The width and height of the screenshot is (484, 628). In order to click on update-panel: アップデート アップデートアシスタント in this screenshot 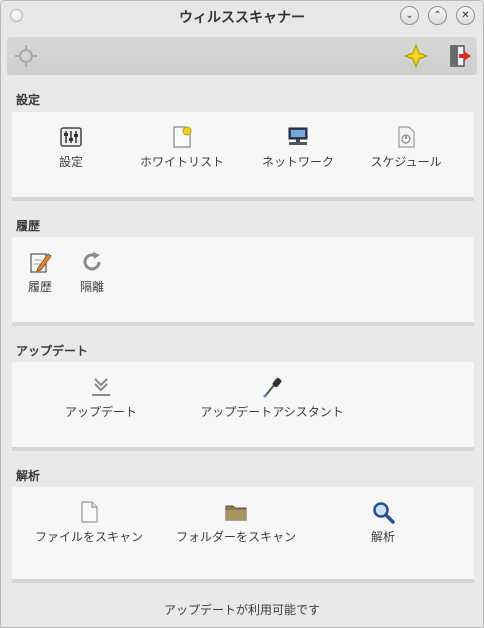, I will do `click(243, 406)`.